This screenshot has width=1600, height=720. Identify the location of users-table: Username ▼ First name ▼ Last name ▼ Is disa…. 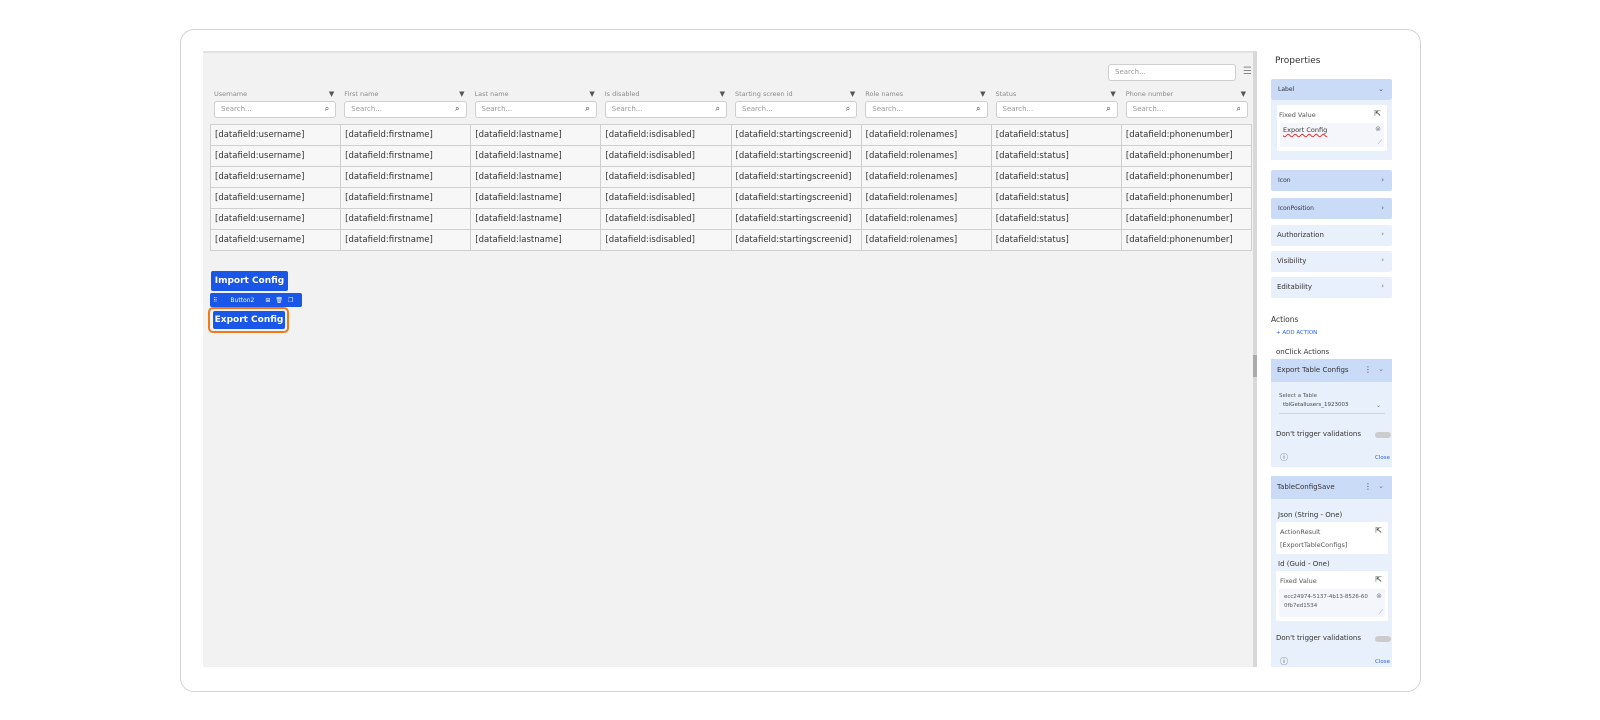
(731, 170).